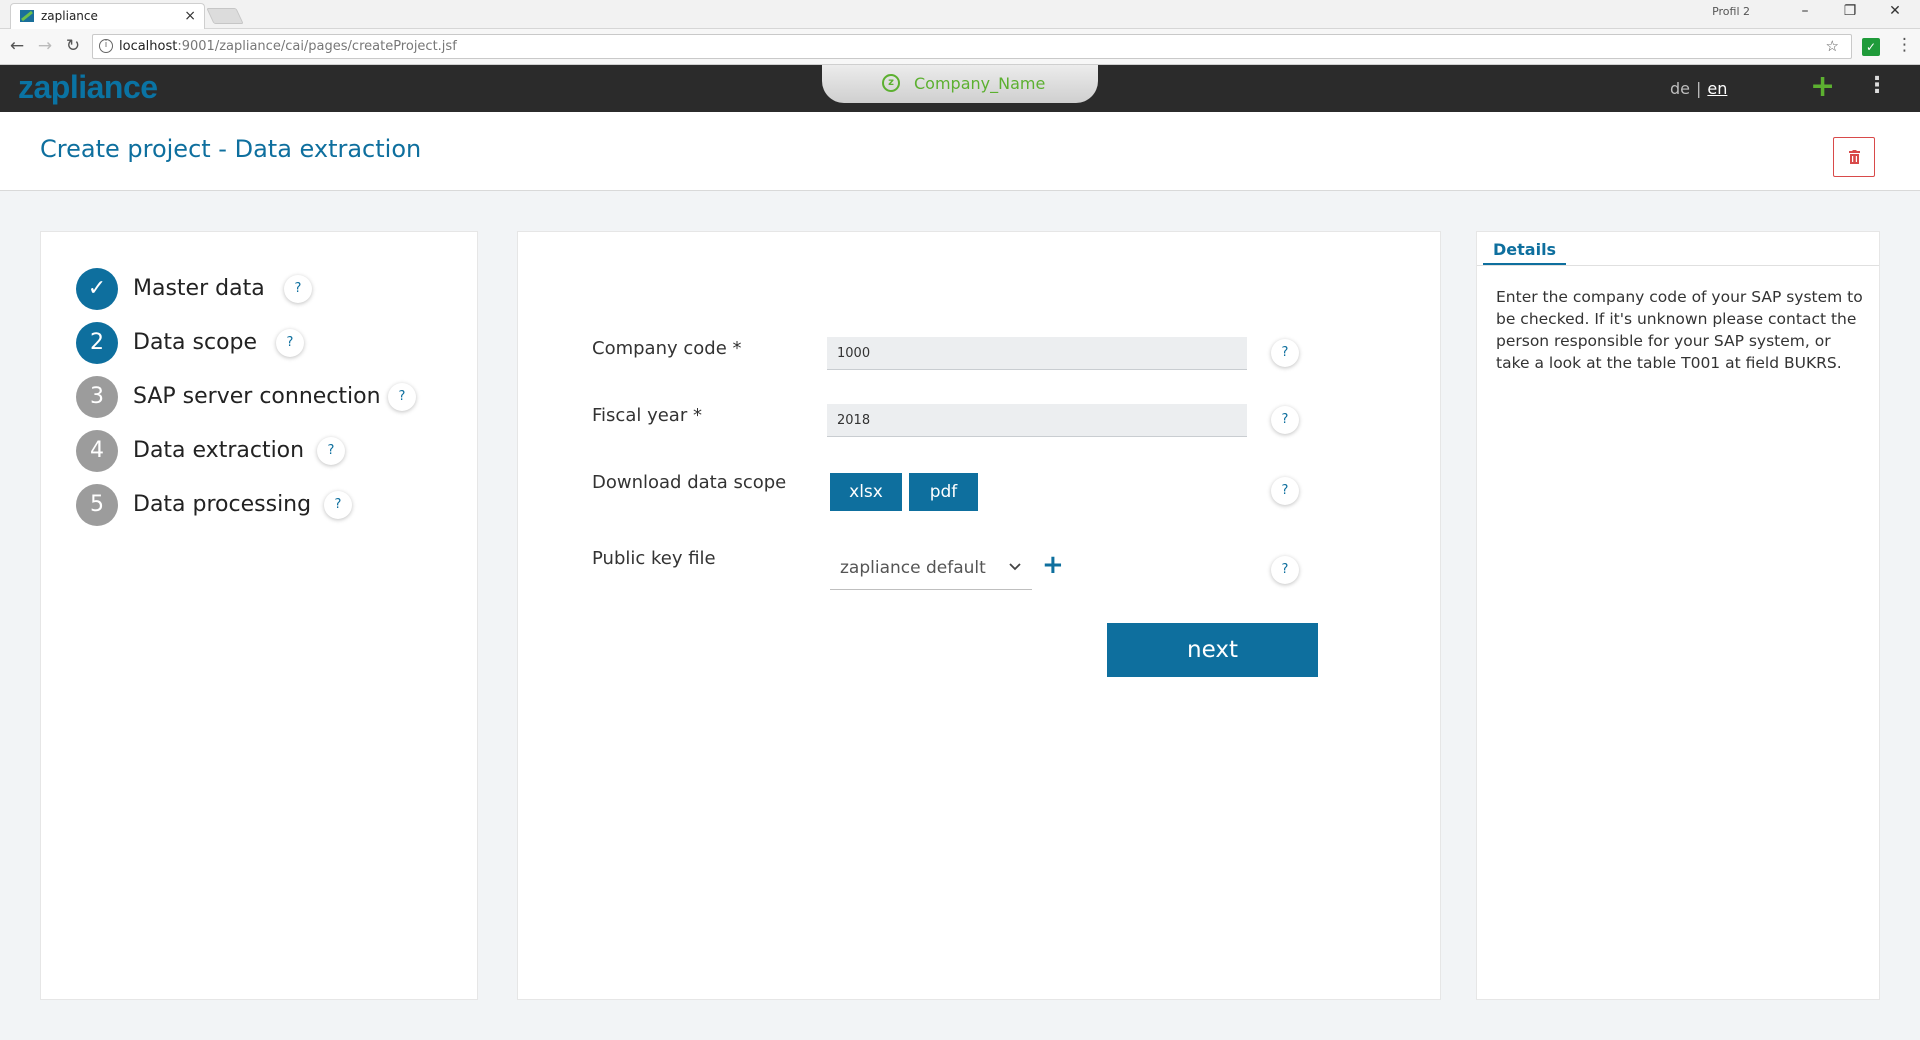  I want to click on add-key-icon: +, so click(1053, 565).